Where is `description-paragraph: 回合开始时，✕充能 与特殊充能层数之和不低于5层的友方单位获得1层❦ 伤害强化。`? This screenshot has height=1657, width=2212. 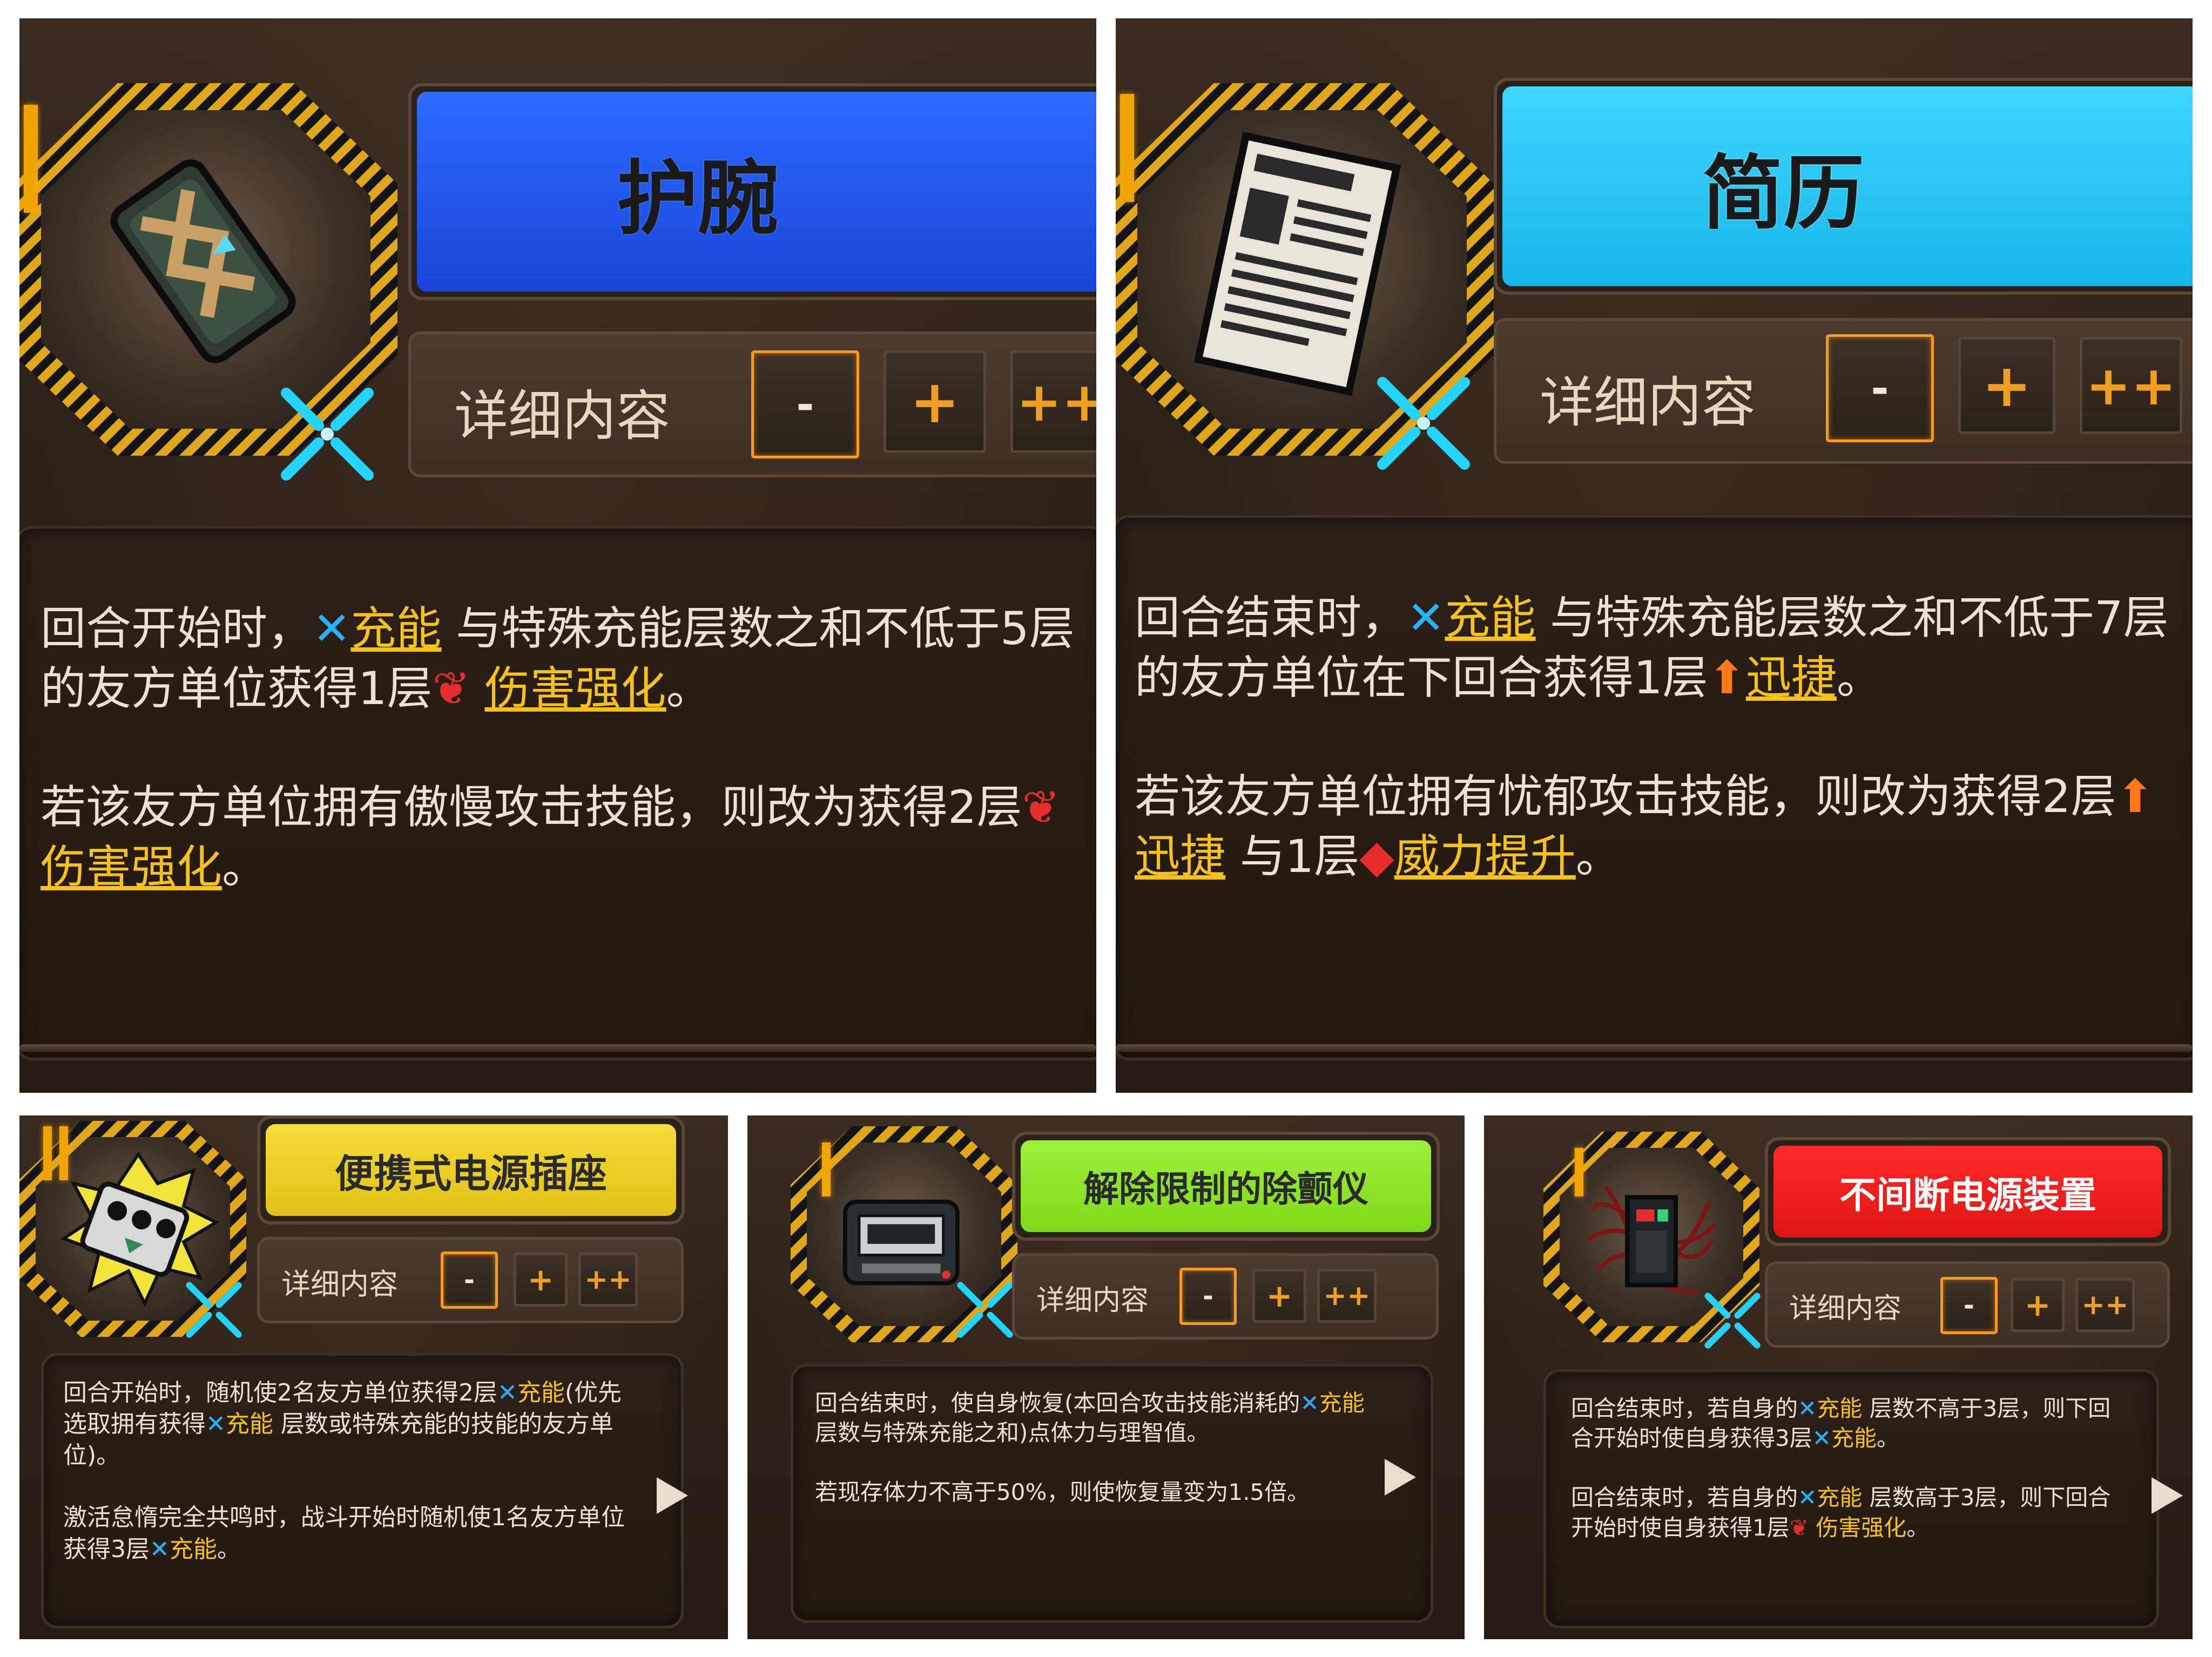 description-paragraph: 回合开始时，✕充能 与特殊充能层数之和不低于5层的友方单位获得1层❦ 伤害强化。 is located at coordinates (568, 659).